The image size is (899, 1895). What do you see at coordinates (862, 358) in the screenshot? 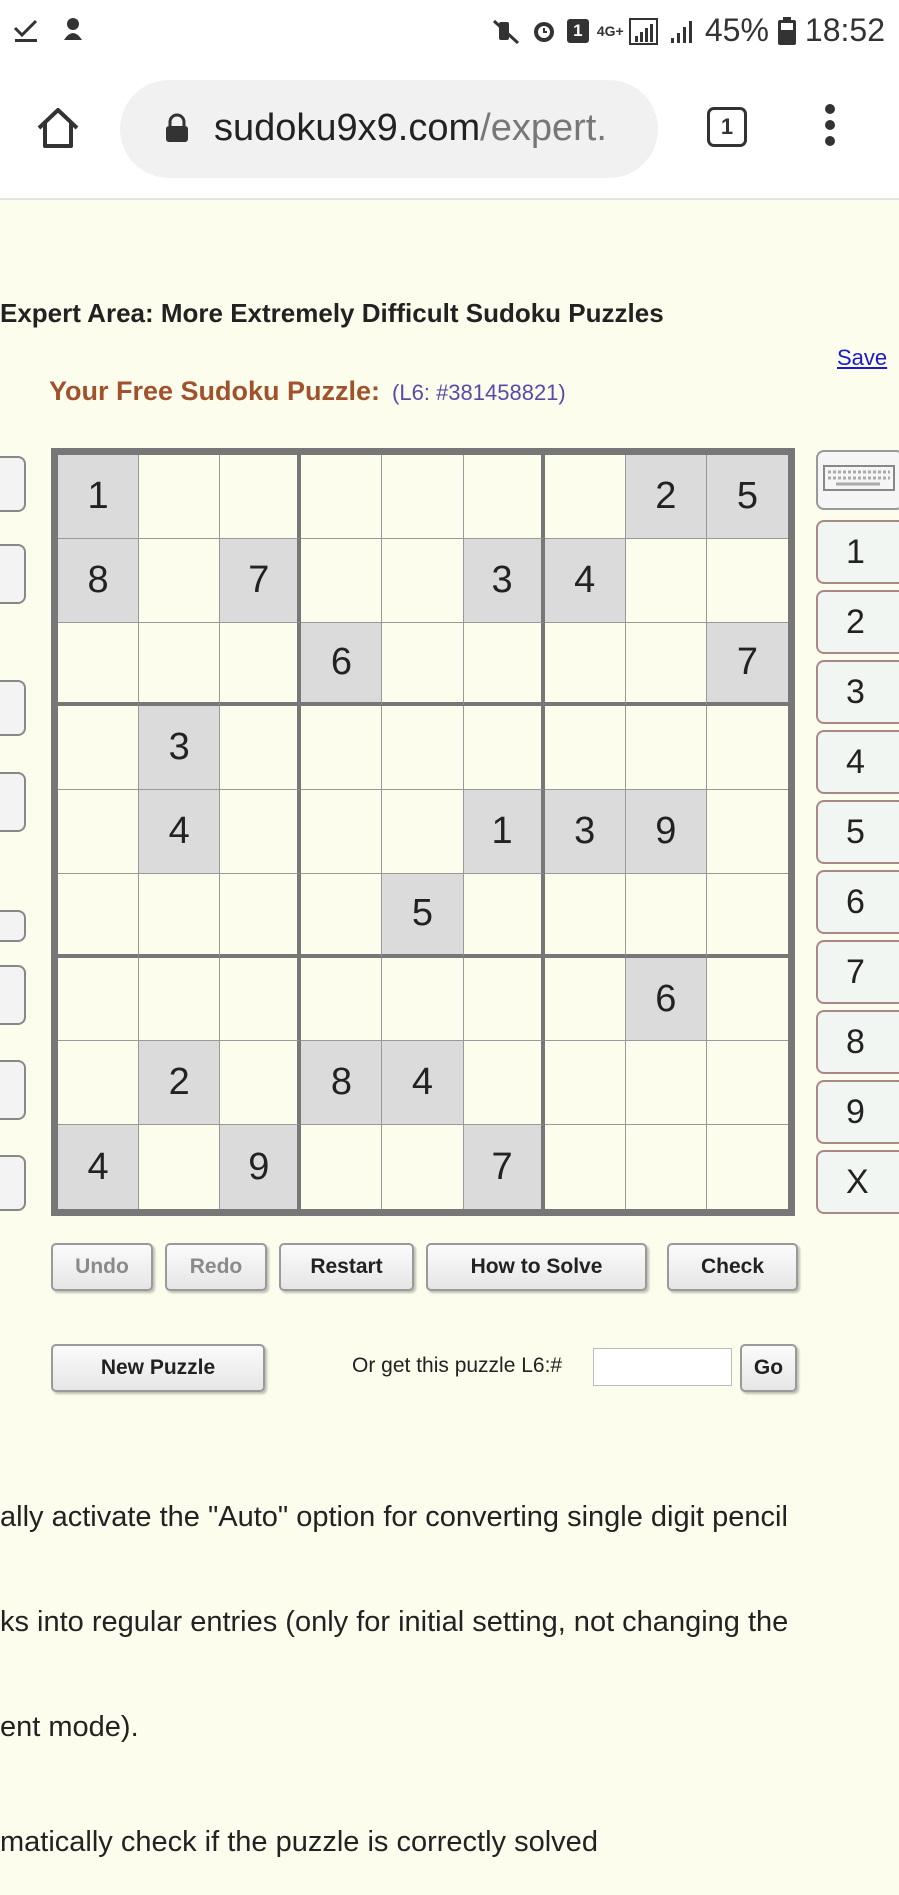
I see `save-link: Save` at bounding box center [862, 358].